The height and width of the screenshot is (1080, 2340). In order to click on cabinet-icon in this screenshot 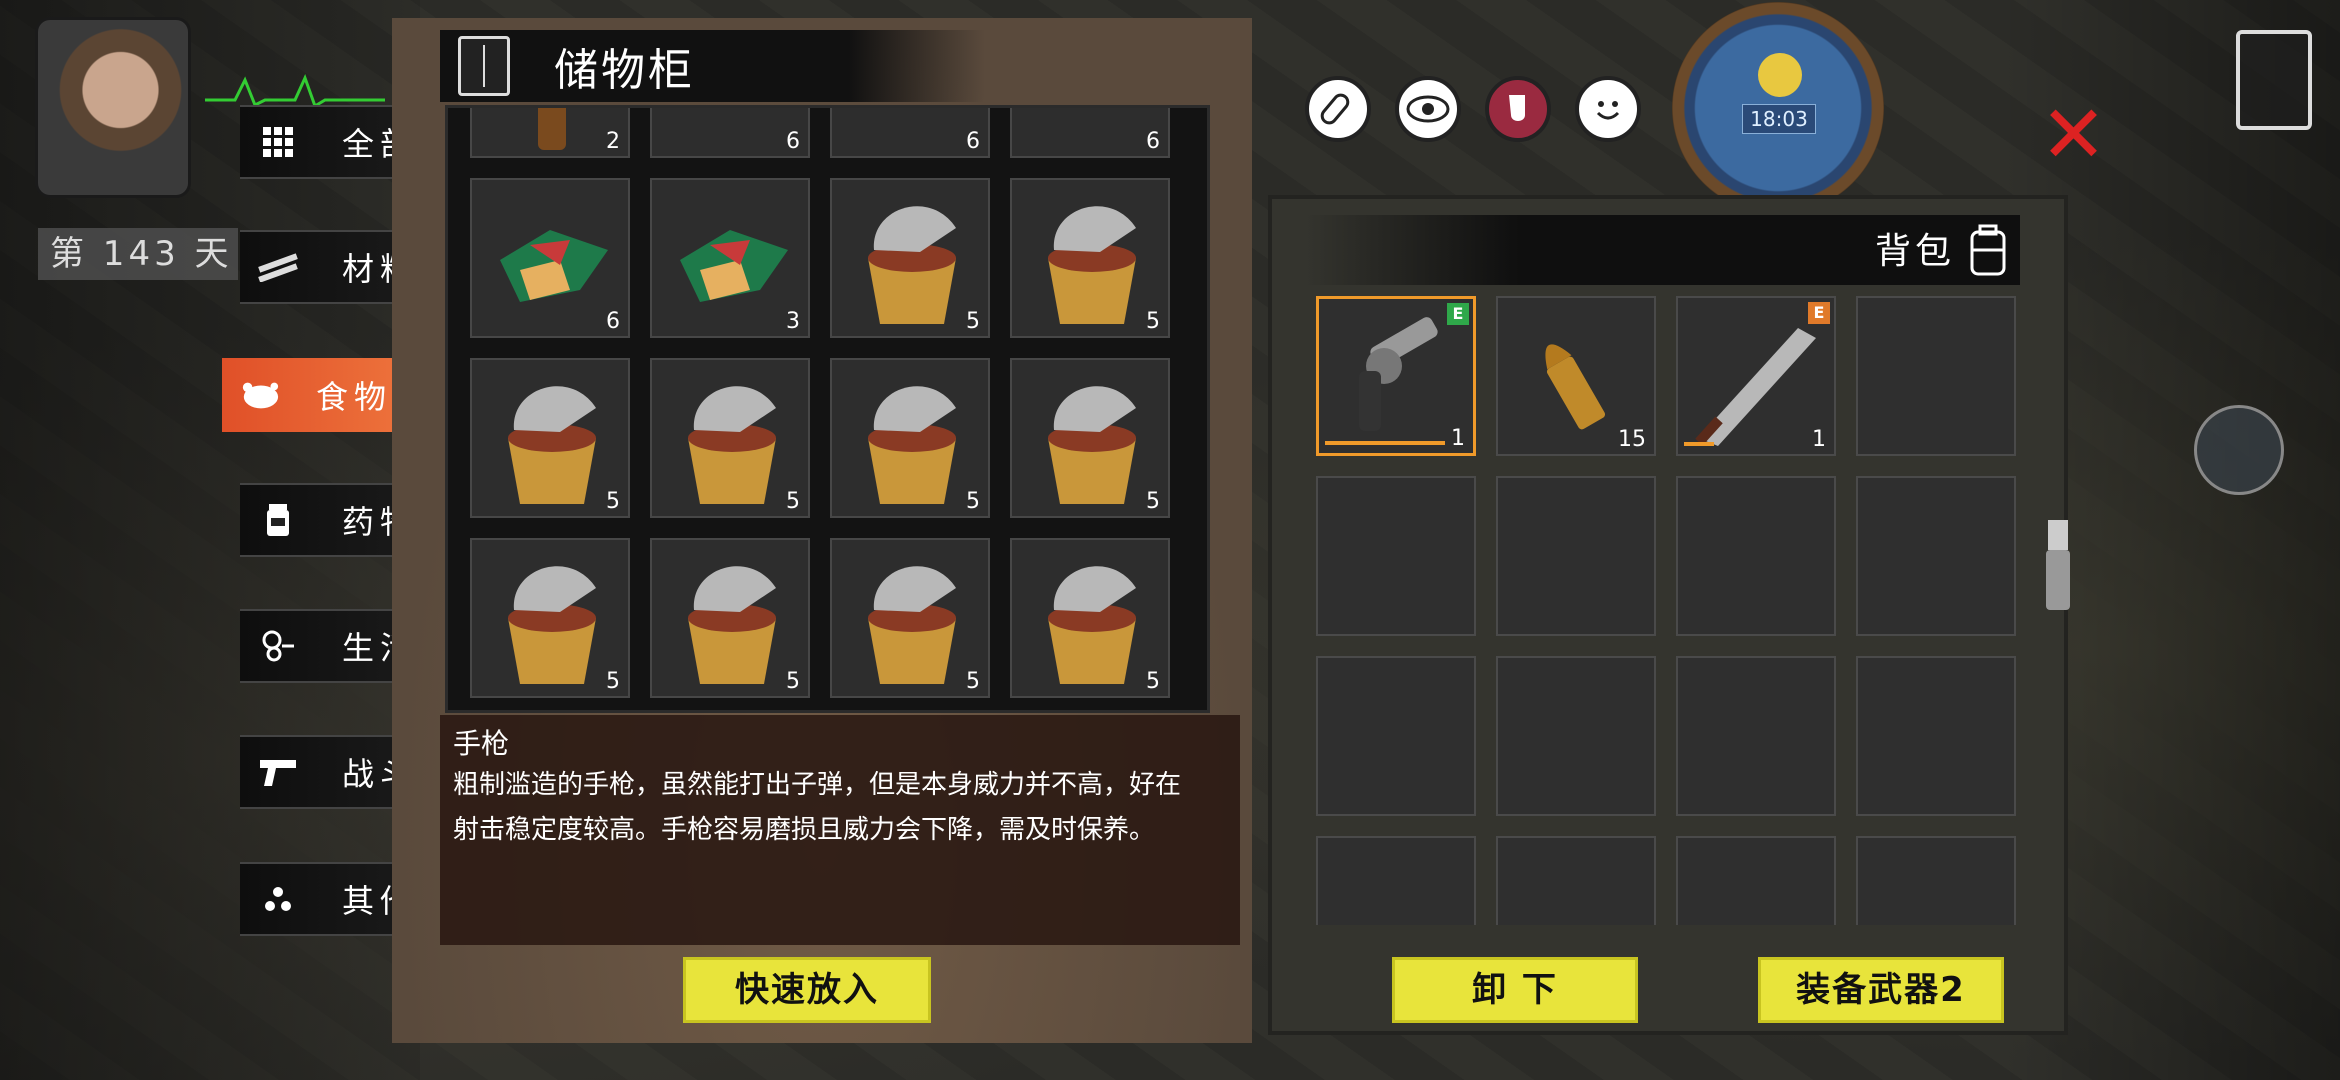, I will do `click(484, 66)`.